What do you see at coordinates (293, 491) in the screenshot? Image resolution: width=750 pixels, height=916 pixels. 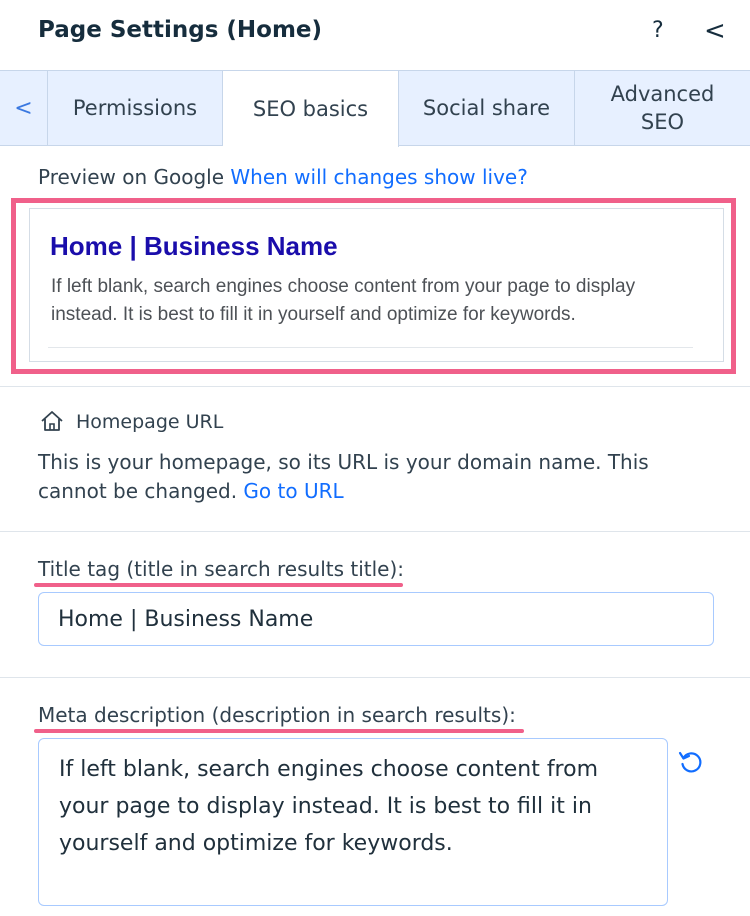 I see `go-to-url-link: Go to URL` at bounding box center [293, 491].